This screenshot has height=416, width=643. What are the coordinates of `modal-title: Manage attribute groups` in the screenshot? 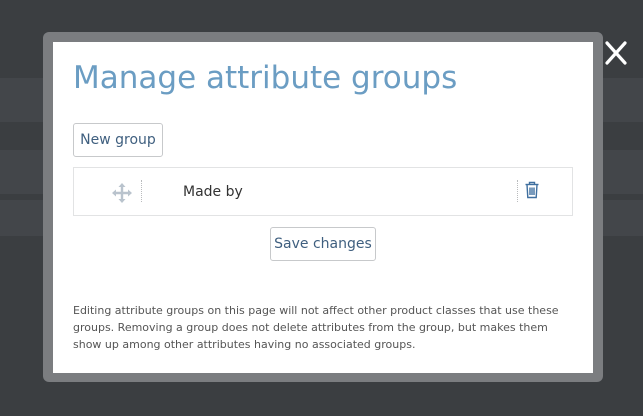 It's located at (265, 78).